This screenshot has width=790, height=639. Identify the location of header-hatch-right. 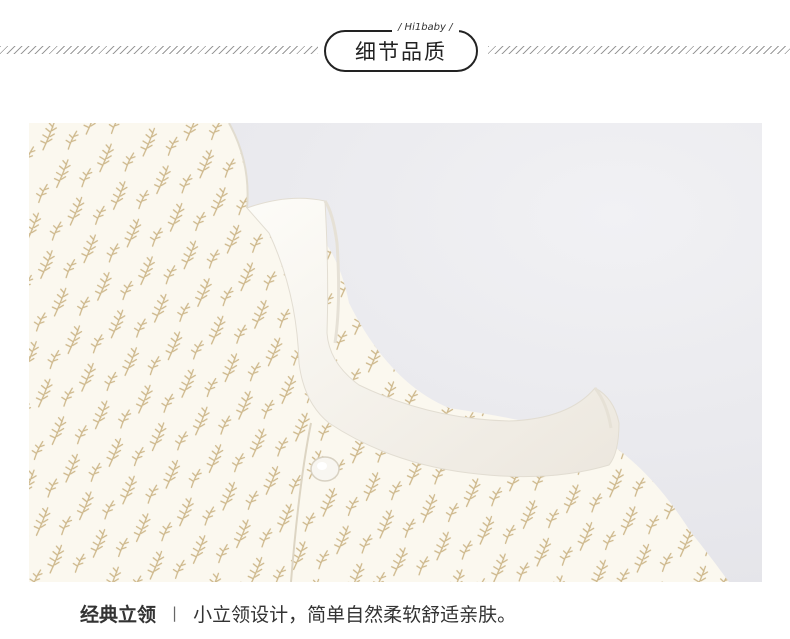
(639, 50).